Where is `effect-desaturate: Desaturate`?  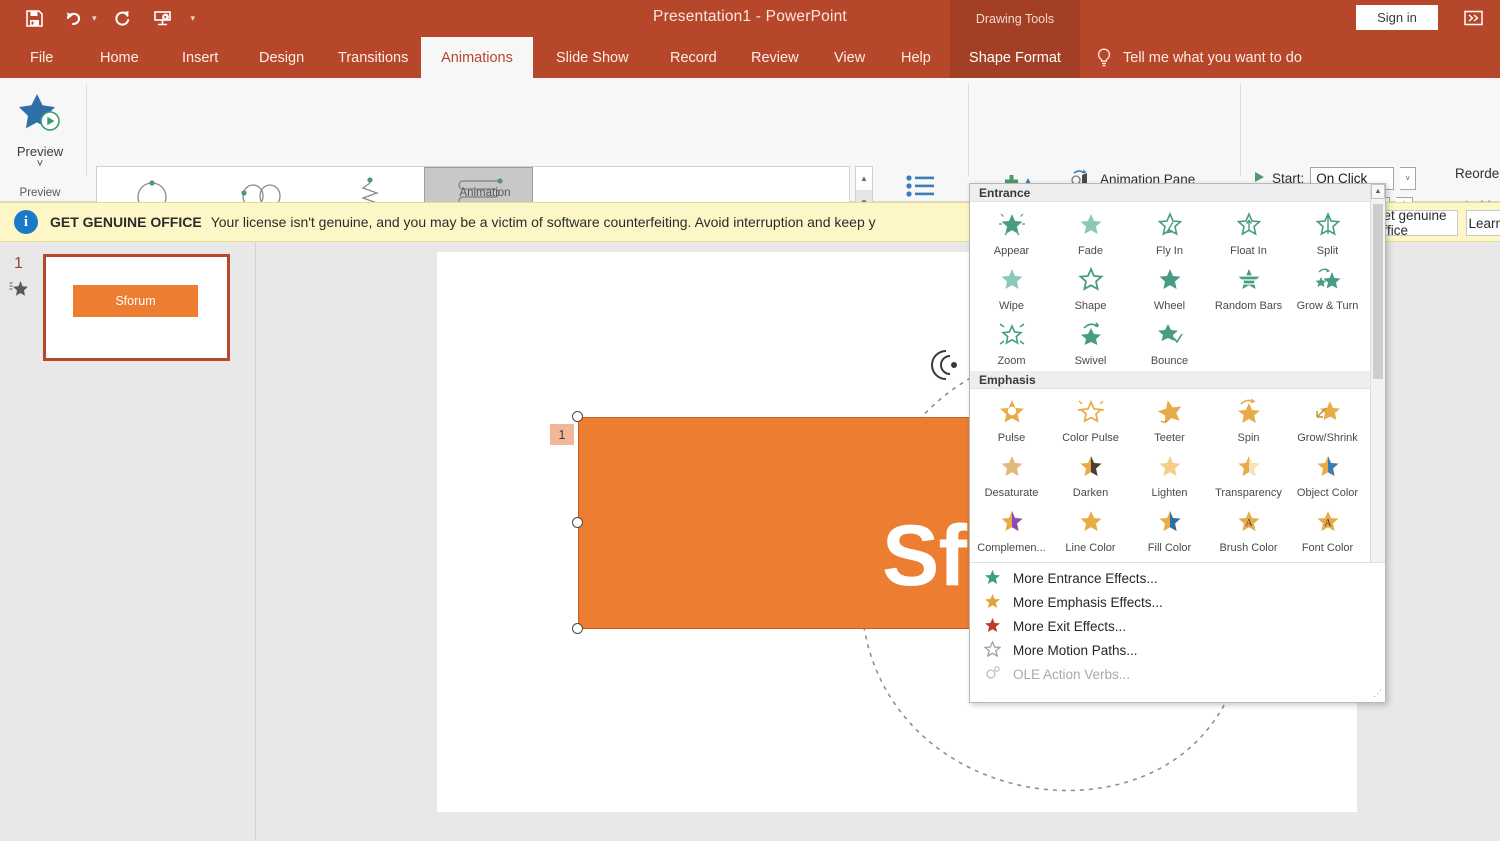 effect-desaturate: Desaturate is located at coordinates (1011, 475).